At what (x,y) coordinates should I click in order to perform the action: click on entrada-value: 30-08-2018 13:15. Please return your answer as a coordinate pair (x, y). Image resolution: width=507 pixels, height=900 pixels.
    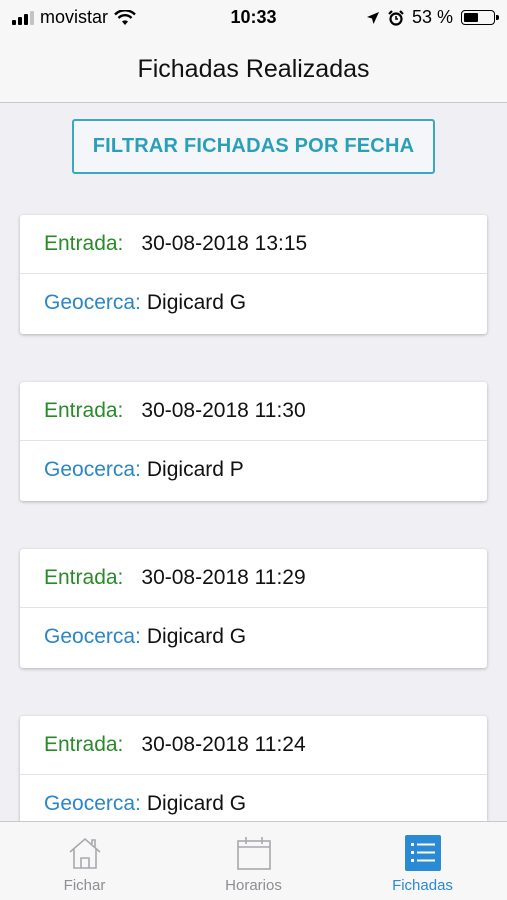
    Looking at the image, I should click on (224, 243).